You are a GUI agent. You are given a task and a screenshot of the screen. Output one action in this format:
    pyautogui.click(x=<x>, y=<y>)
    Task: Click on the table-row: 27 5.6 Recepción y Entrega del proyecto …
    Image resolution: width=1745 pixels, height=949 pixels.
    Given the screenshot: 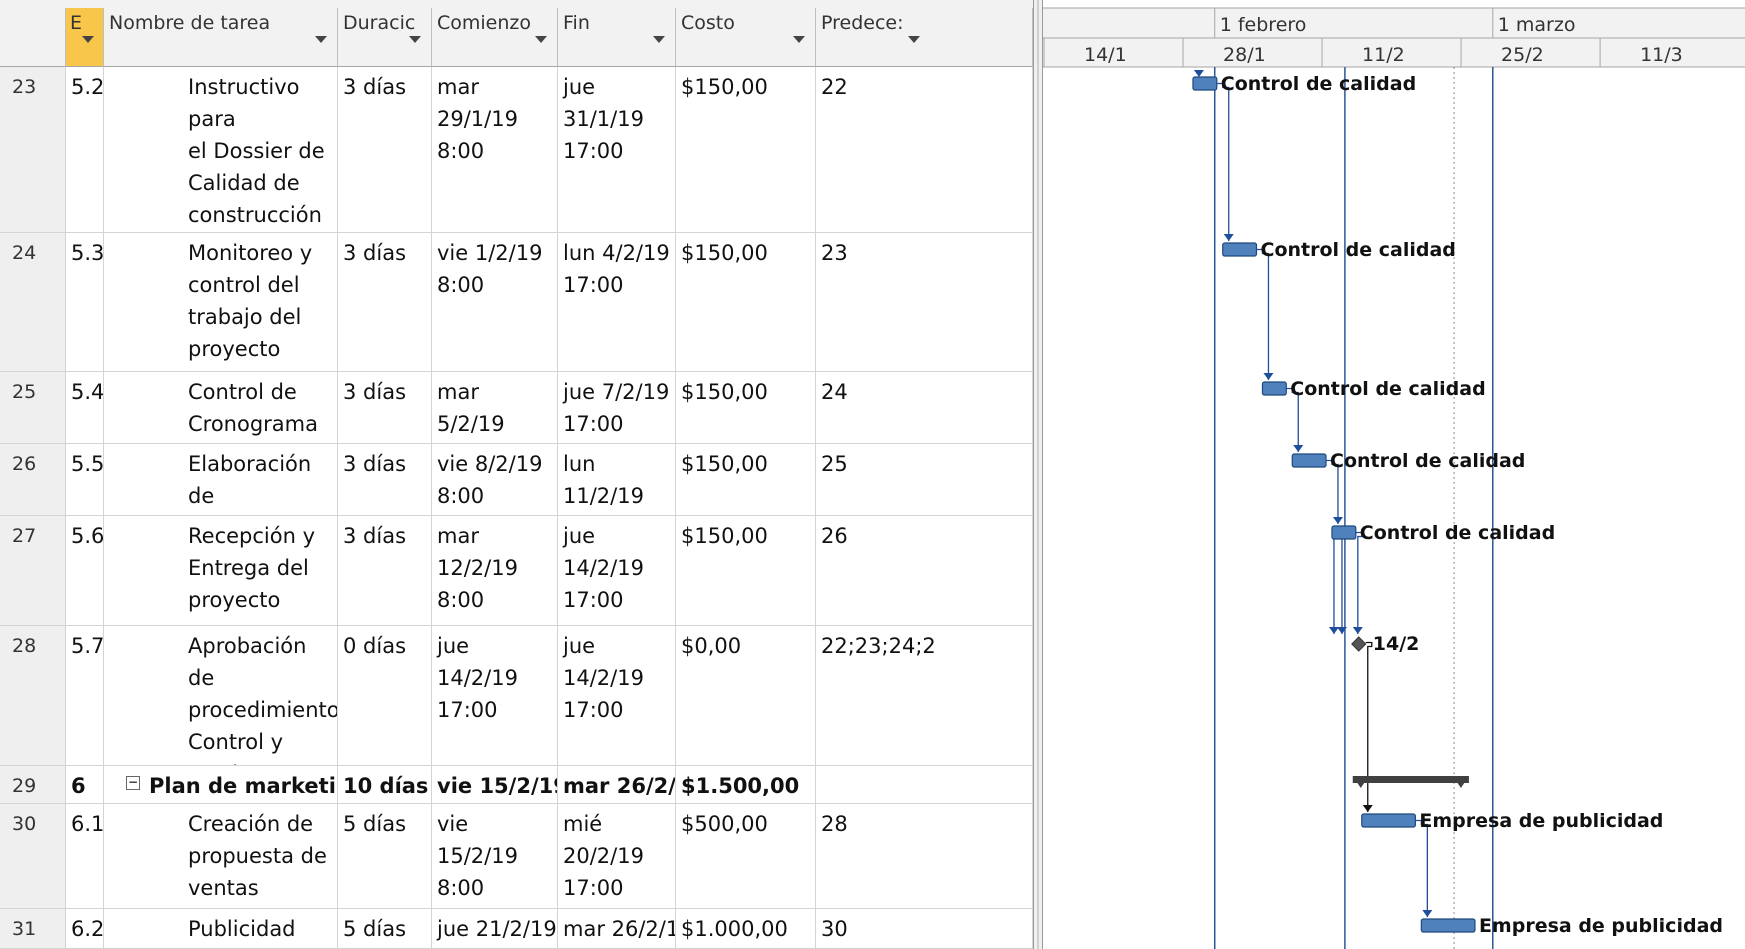 What is the action you would take?
    pyautogui.click(x=516, y=571)
    